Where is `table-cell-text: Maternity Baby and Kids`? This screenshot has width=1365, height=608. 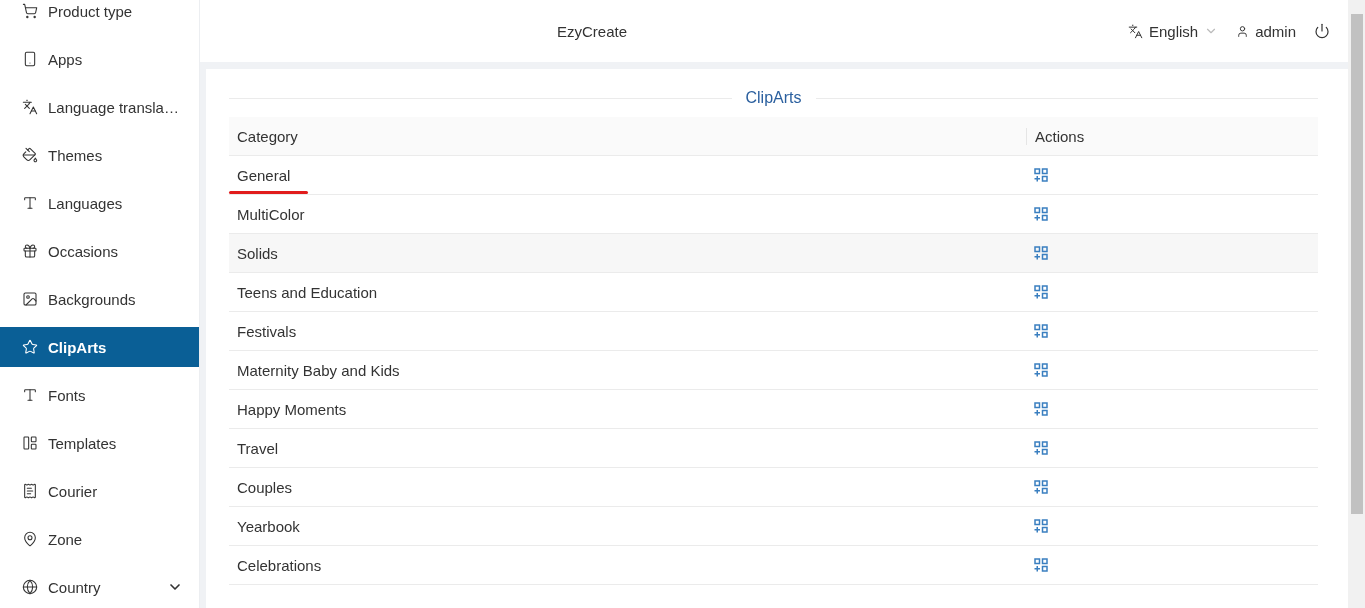
table-cell-text: Maternity Baby and Kids is located at coordinates (318, 370).